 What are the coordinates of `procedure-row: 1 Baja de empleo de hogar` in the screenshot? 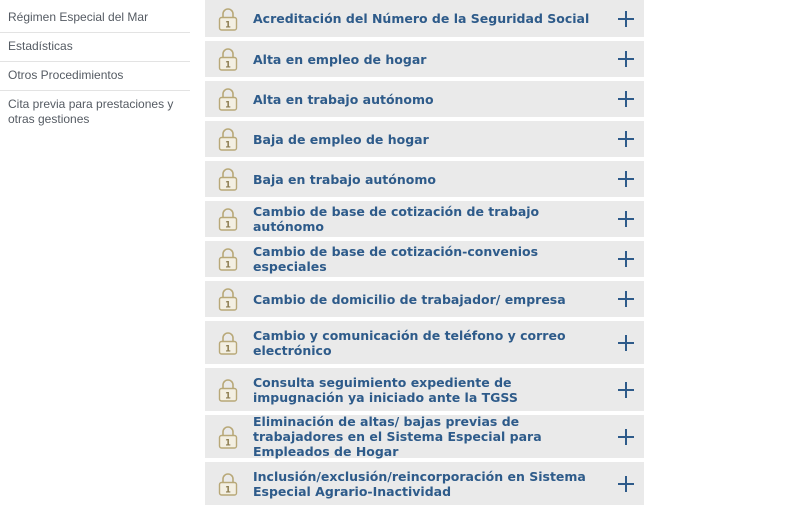 It's located at (424, 141).